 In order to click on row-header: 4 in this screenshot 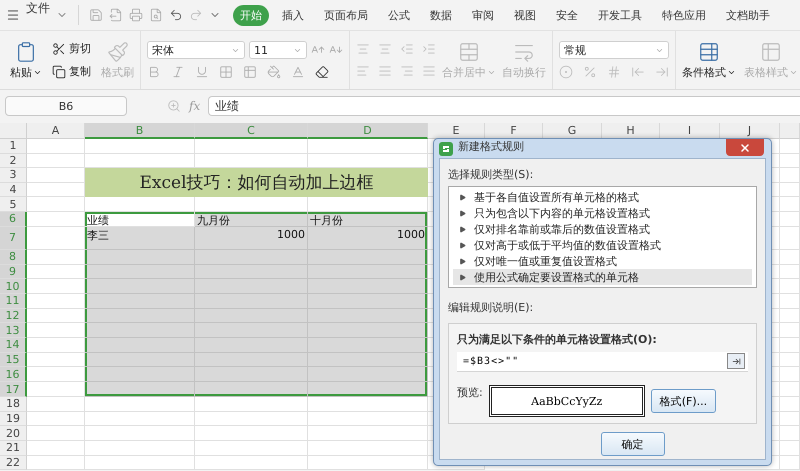, I will do `click(13, 190)`.